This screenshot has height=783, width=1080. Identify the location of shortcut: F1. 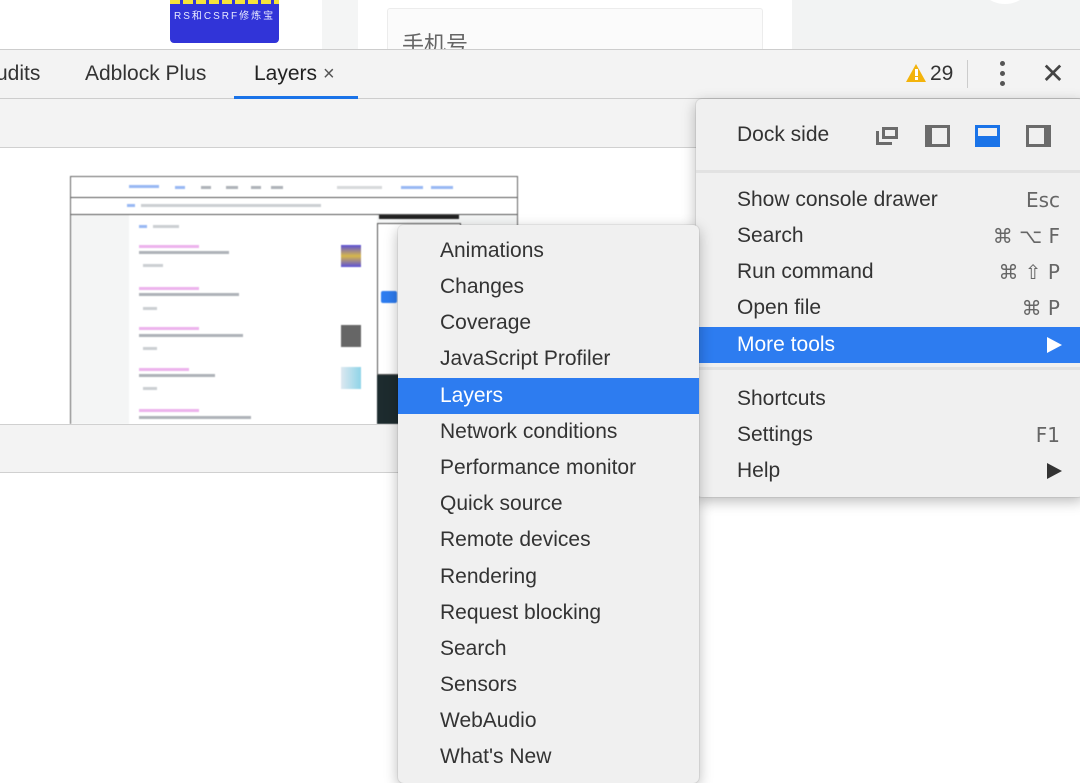
(1047, 435).